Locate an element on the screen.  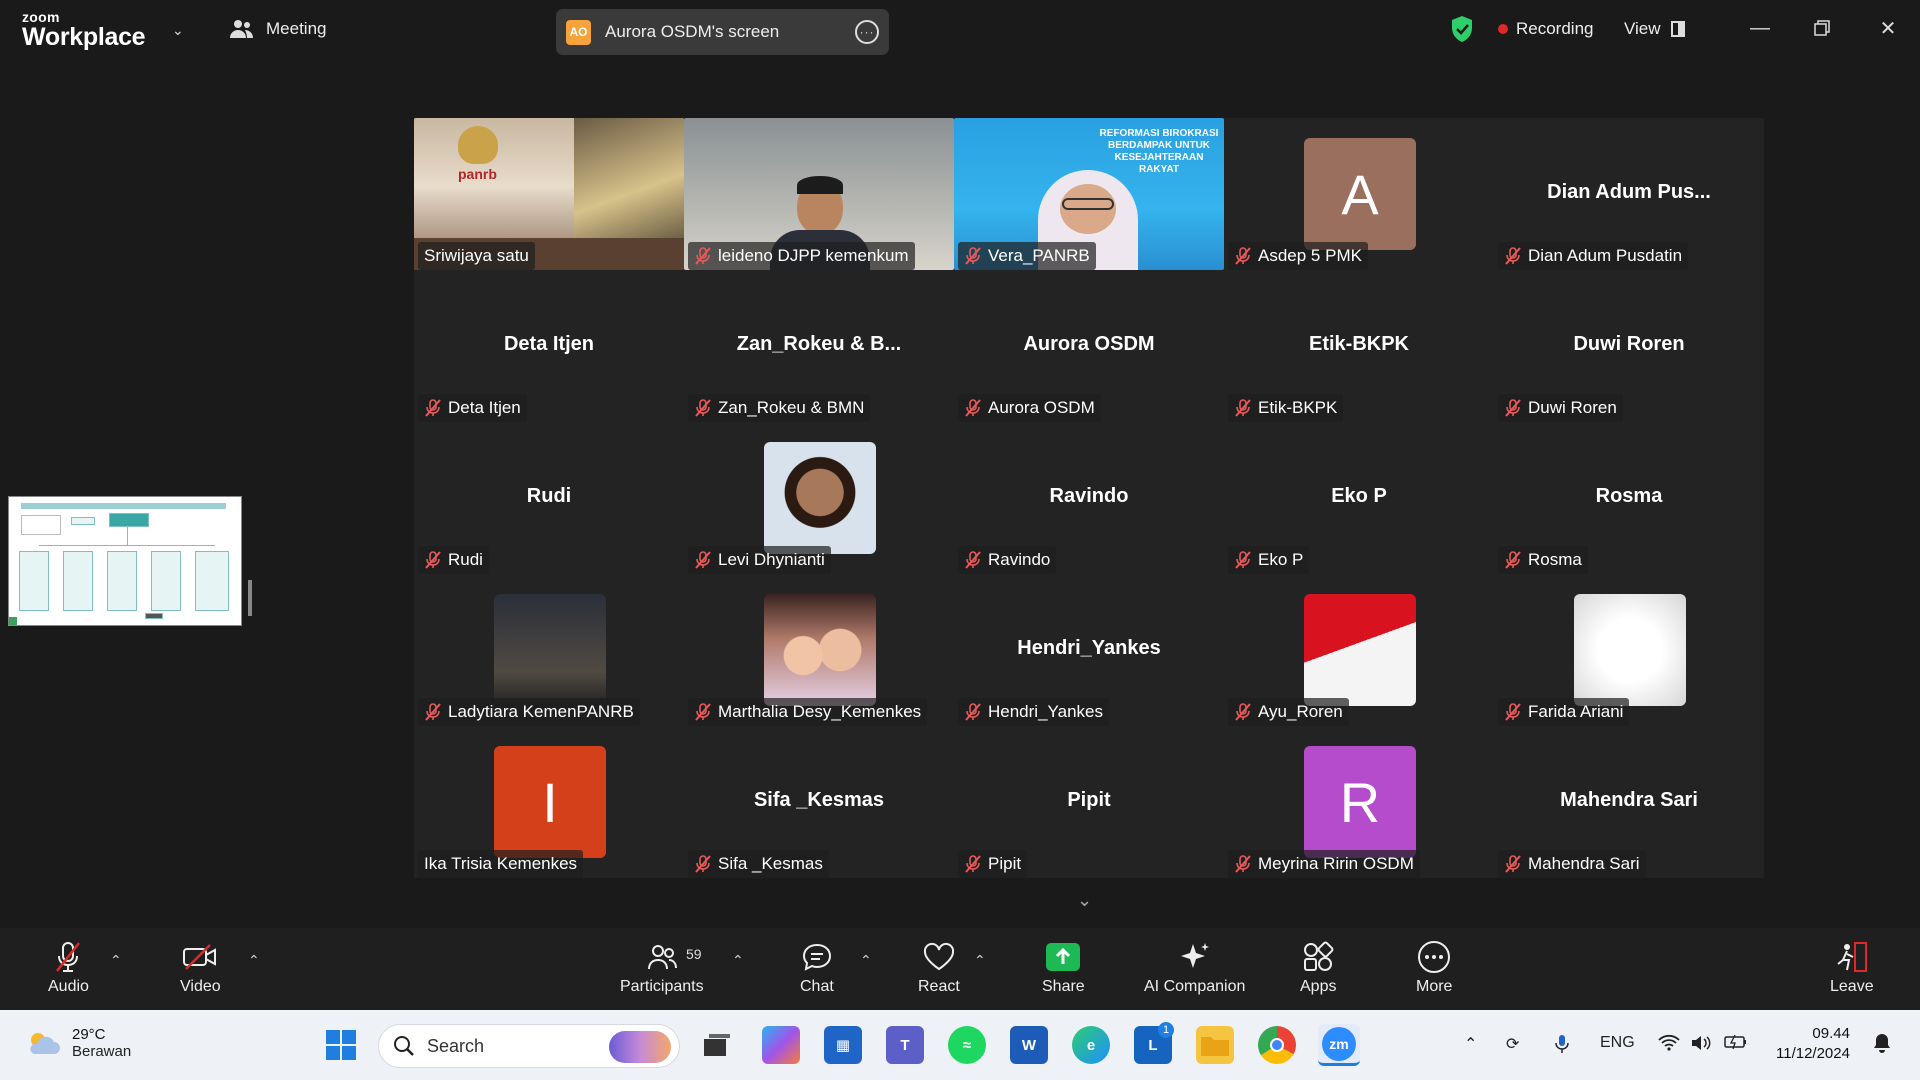
scroll-down-chevron-icon: ⌄ is located at coordinates (1084, 900).